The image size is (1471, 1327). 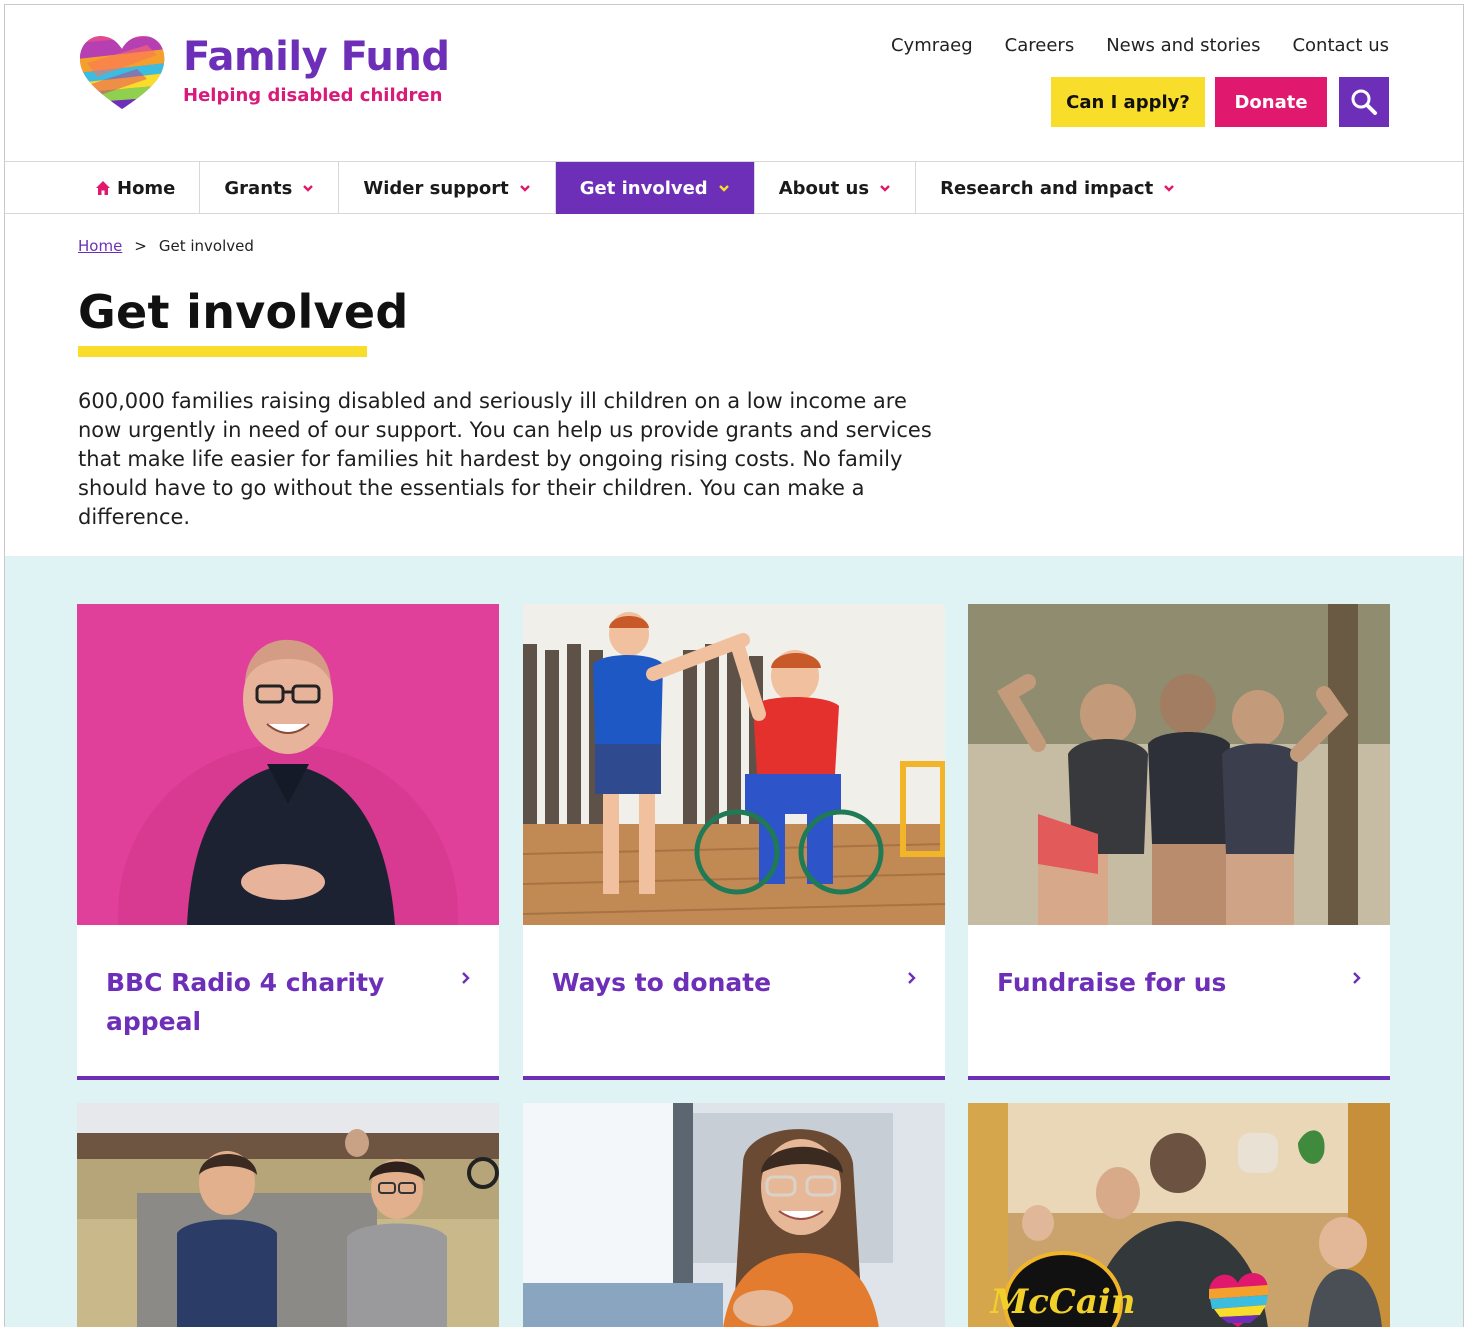 I want to click on nav-label-research-and-impact: Research and impact, so click(x=1047, y=188).